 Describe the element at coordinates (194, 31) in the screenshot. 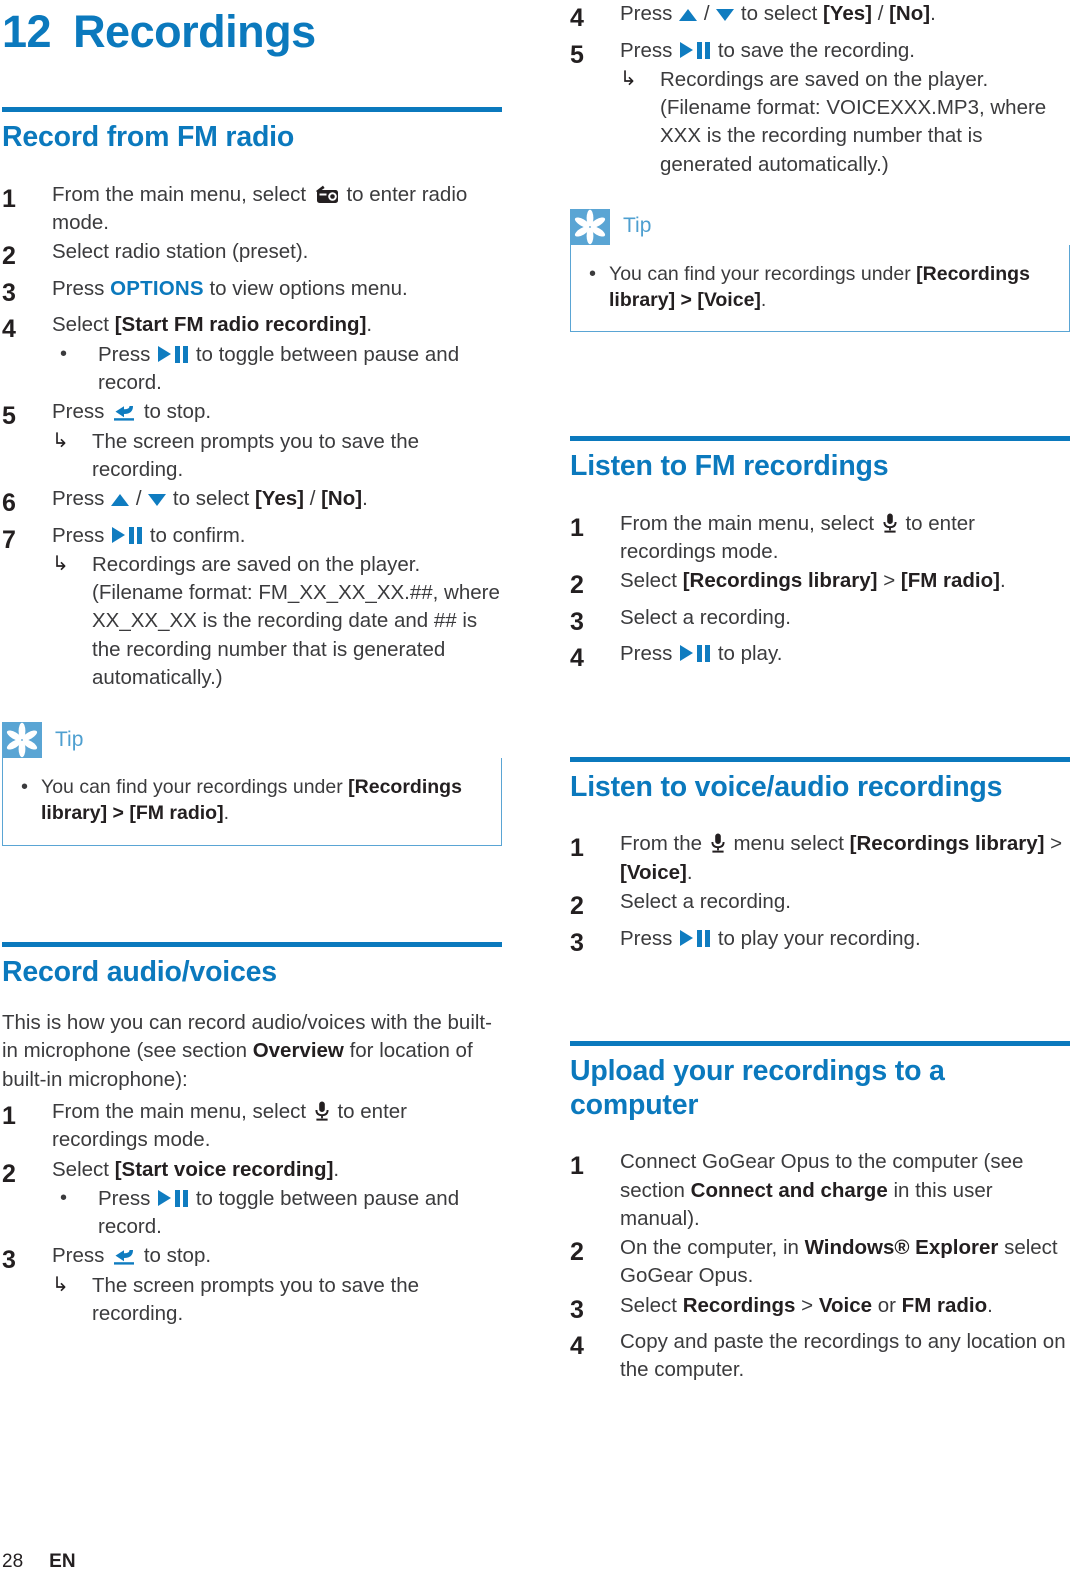

I see `chapter-name: Recordings` at that location.